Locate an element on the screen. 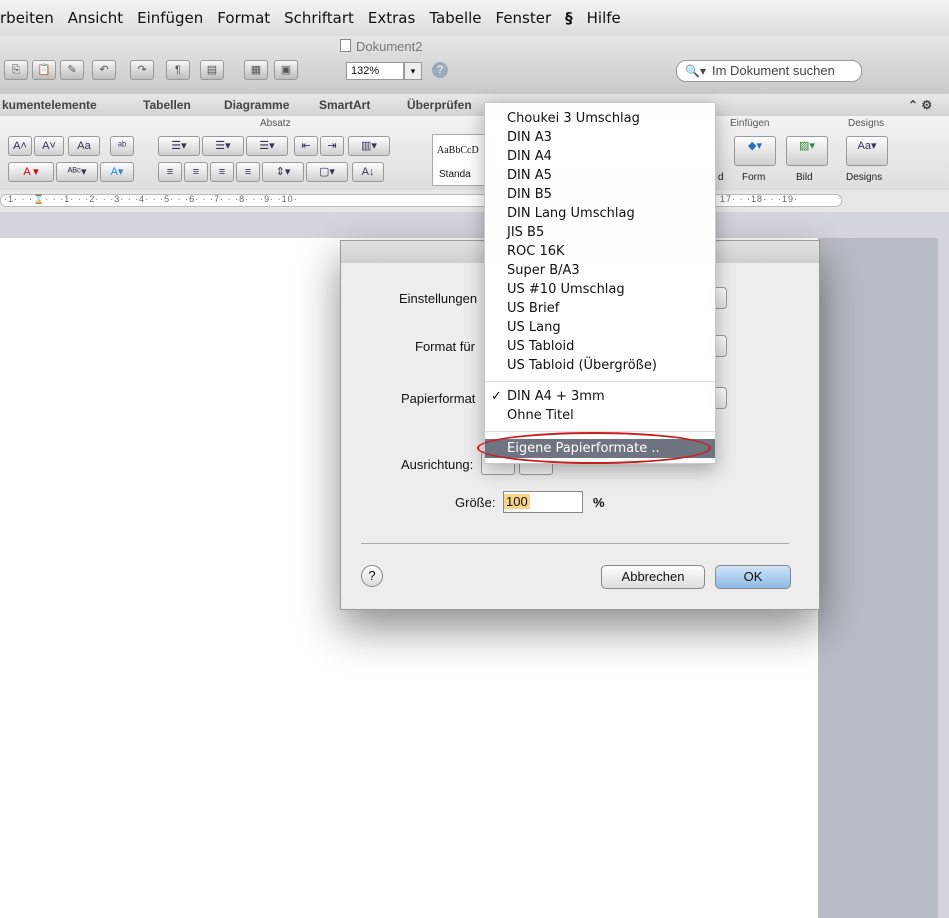 Image resolution: width=949 pixels, height=918 pixels. style-preview: AaBbCcD Standa is located at coordinates (461, 160).